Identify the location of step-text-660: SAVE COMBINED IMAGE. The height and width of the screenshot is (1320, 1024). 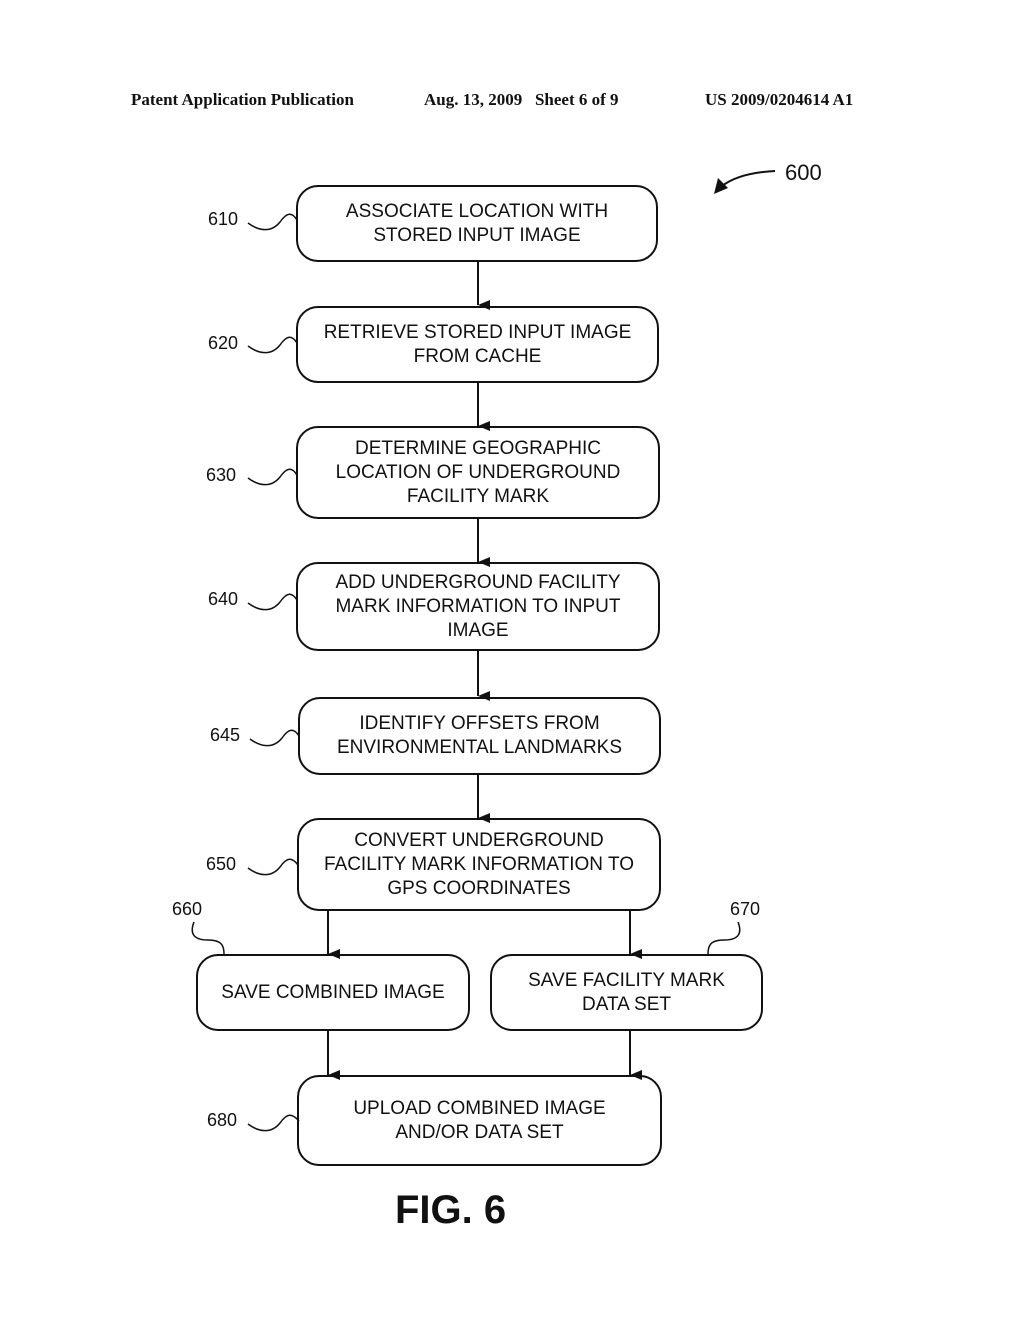
(333, 992).